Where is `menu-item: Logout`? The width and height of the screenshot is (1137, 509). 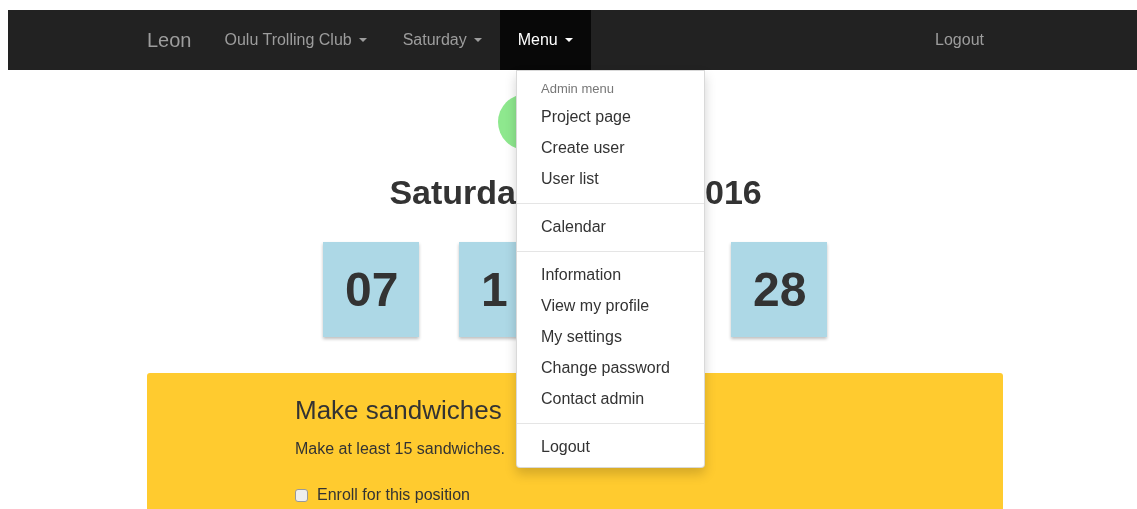
menu-item: Logout is located at coordinates (610, 446).